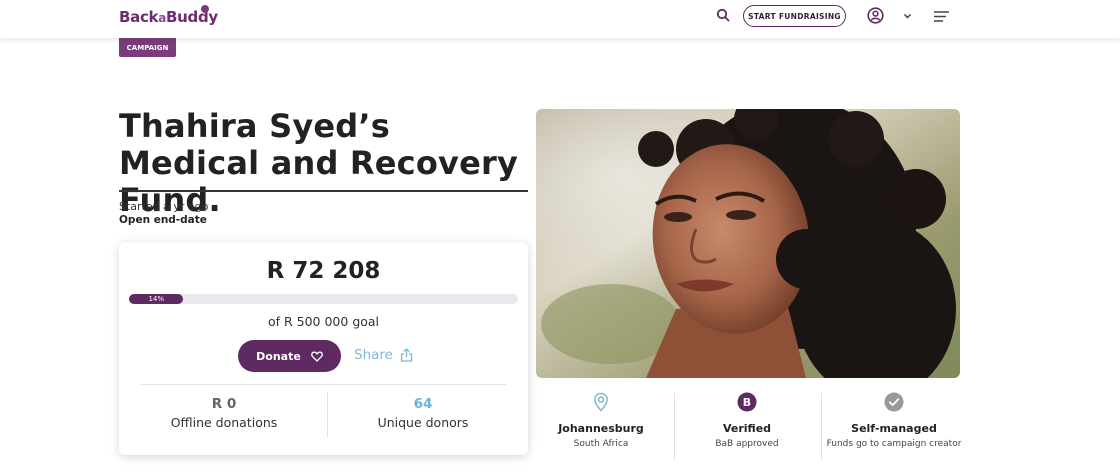 This screenshot has height=474, width=1120. Describe the element at coordinates (224, 422) in the screenshot. I see `offline-donations-label: Offline donations` at that location.